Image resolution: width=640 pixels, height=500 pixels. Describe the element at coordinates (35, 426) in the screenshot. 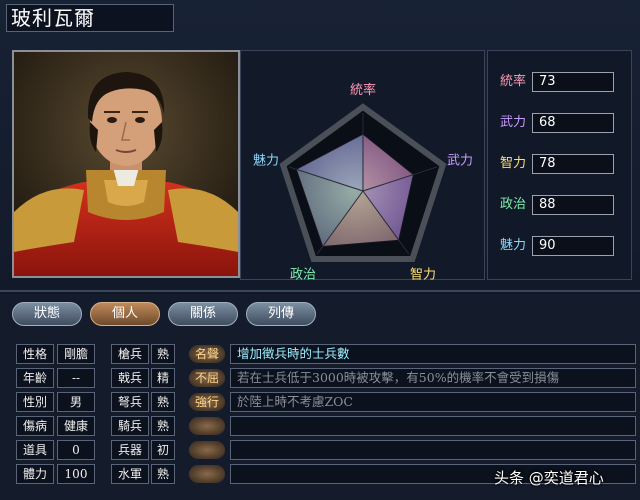

I see `personal-label-health: 傷病` at that location.